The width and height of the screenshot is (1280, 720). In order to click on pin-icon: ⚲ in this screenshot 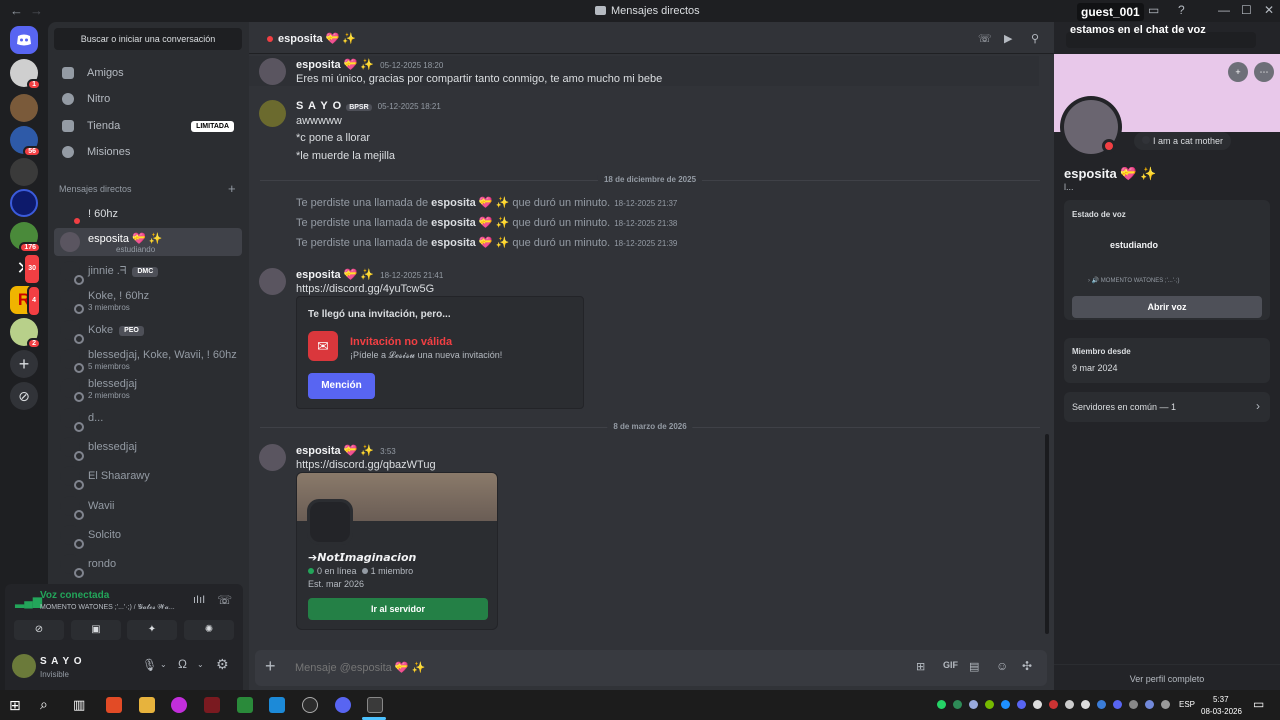, I will do `click(1037, 38)`.